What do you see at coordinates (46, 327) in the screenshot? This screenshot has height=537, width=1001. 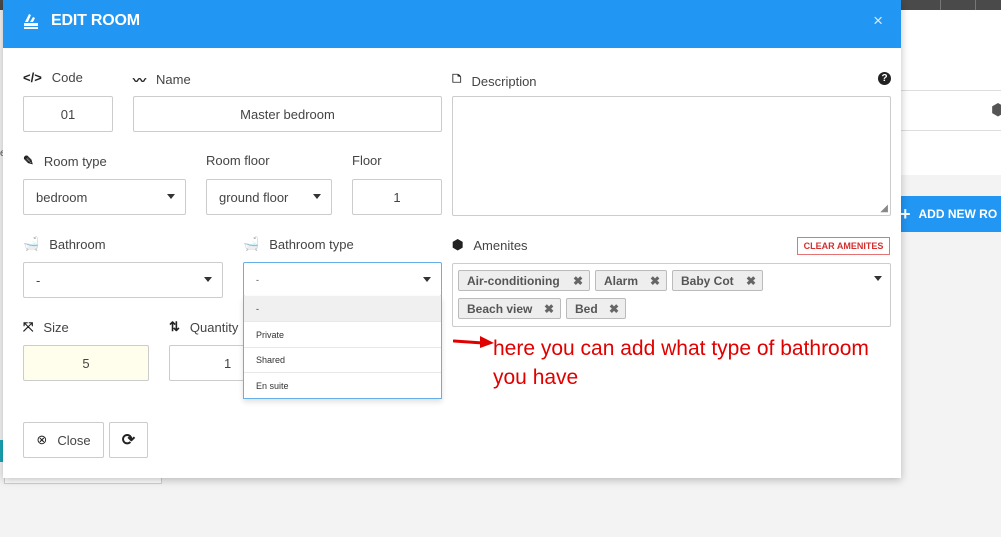 I see `size-label: ⤧ Size` at bounding box center [46, 327].